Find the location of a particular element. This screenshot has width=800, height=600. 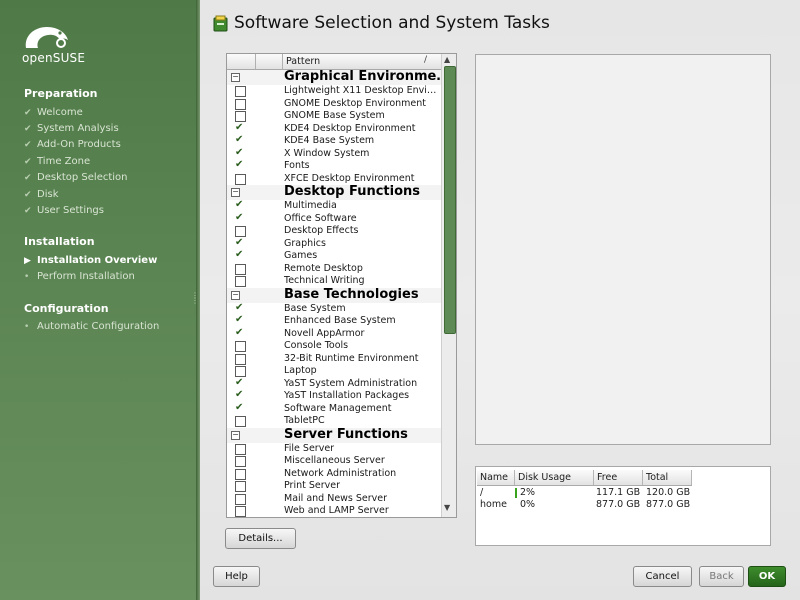

header-status-column is located at coordinates (241, 61).